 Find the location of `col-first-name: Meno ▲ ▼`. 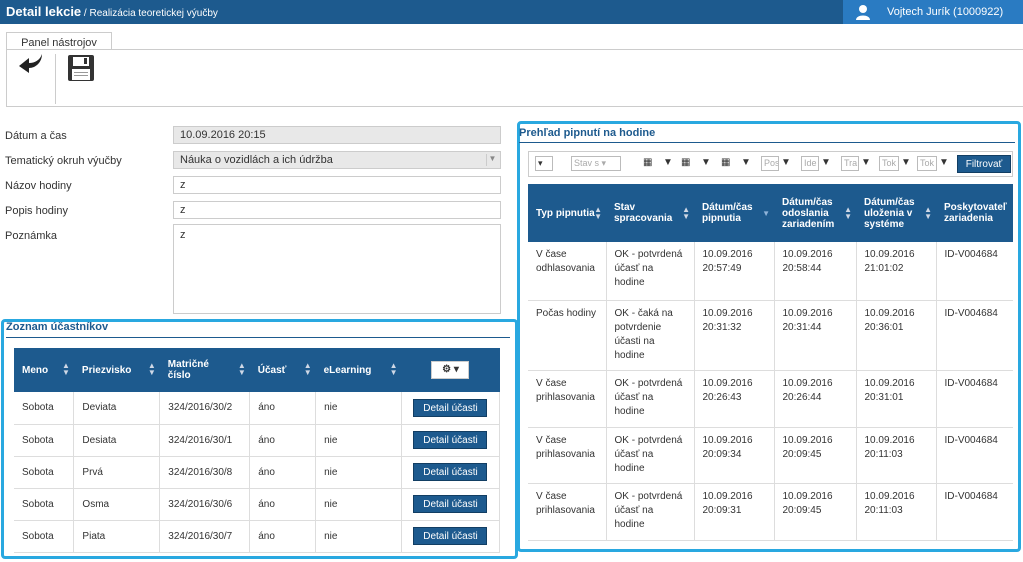

col-first-name: Meno ▲ ▼ is located at coordinates (44, 370).